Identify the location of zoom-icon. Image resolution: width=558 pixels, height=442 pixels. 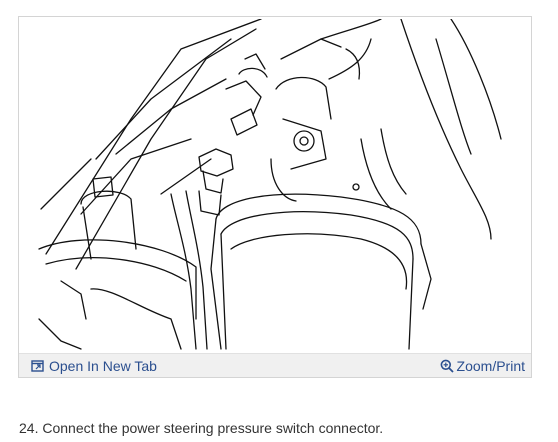
(447, 366).